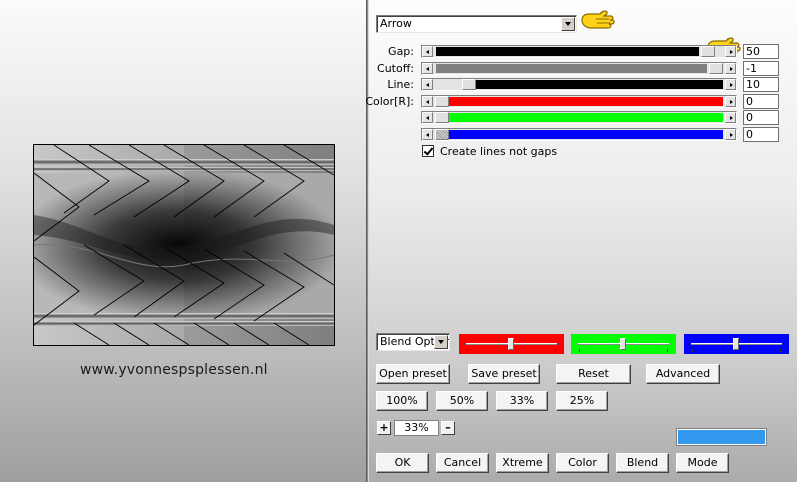 This screenshot has width=797, height=482. Describe the element at coordinates (416, 428) in the screenshot. I see `zoom-value-field: 33%` at that location.